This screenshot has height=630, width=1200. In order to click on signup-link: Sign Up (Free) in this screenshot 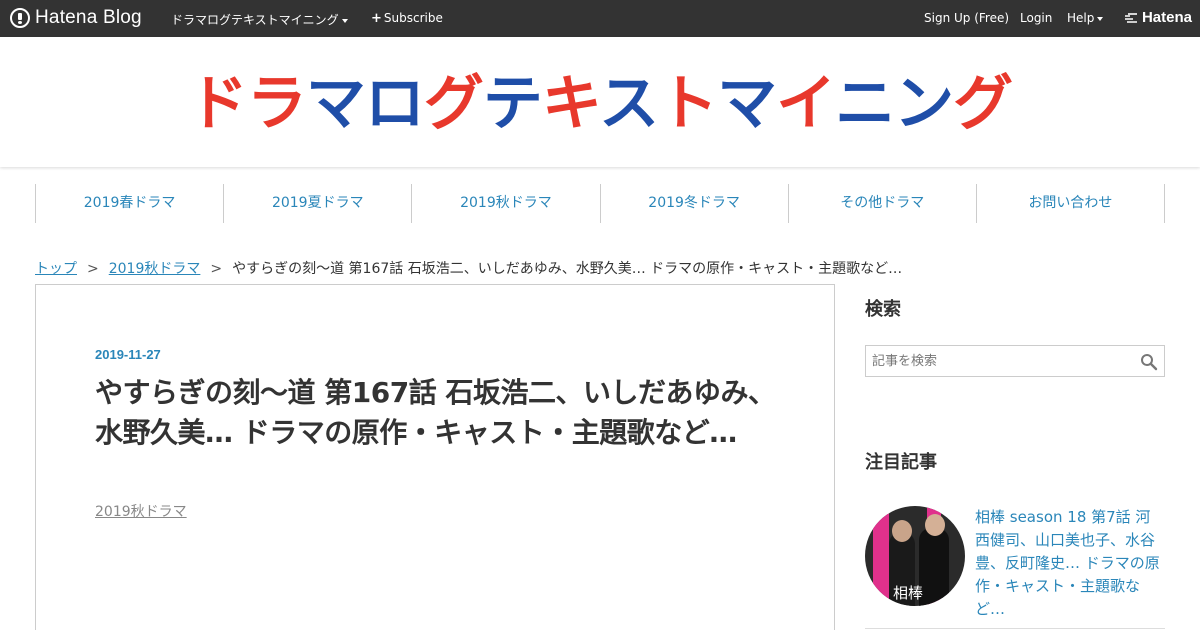, I will do `click(966, 18)`.